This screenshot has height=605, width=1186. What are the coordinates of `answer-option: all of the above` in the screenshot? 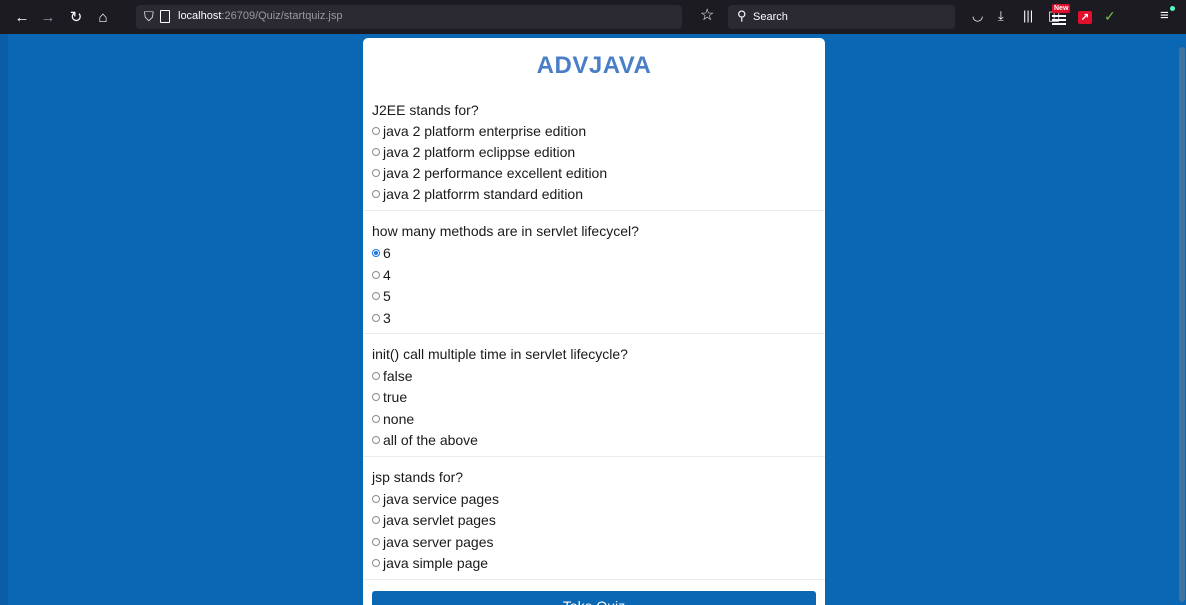 It's located at (425, 440).